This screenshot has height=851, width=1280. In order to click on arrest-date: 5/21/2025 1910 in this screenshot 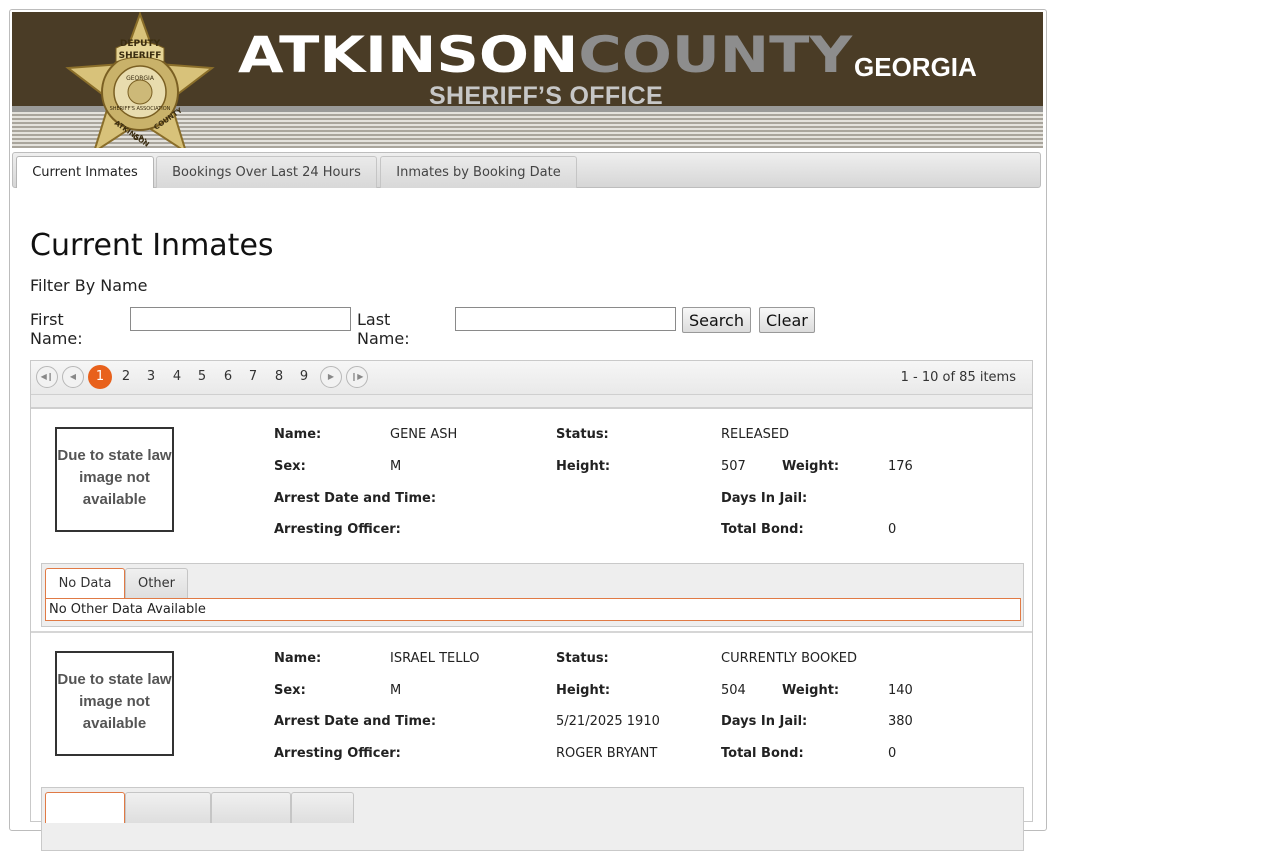, I will do `click(608, 721)`.